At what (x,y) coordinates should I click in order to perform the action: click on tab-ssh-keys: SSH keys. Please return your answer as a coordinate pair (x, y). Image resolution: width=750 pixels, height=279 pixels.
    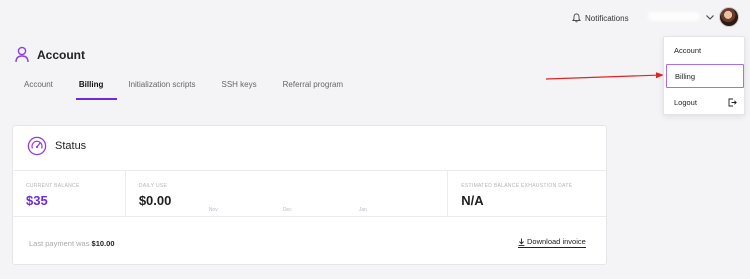
    Looking at the image, I should click on (239, 89).